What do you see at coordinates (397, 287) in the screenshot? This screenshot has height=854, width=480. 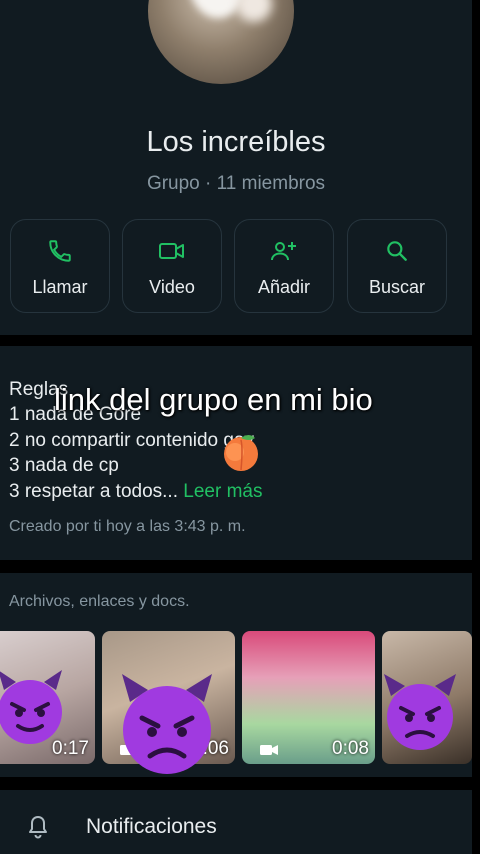 I see `search-button-label: Buscar` at bounding box center [397, 287].